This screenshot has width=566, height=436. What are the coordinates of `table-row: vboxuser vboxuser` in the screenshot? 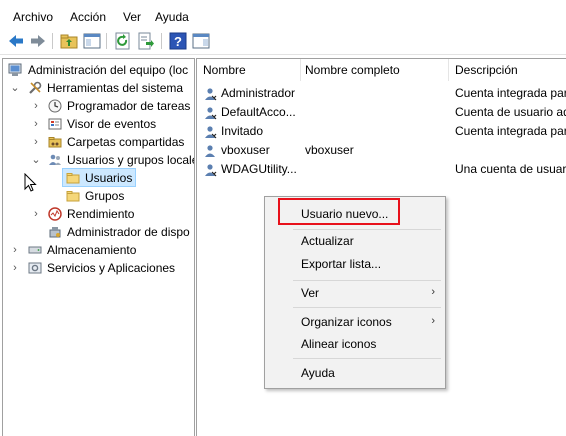 It's located at (381, 150).